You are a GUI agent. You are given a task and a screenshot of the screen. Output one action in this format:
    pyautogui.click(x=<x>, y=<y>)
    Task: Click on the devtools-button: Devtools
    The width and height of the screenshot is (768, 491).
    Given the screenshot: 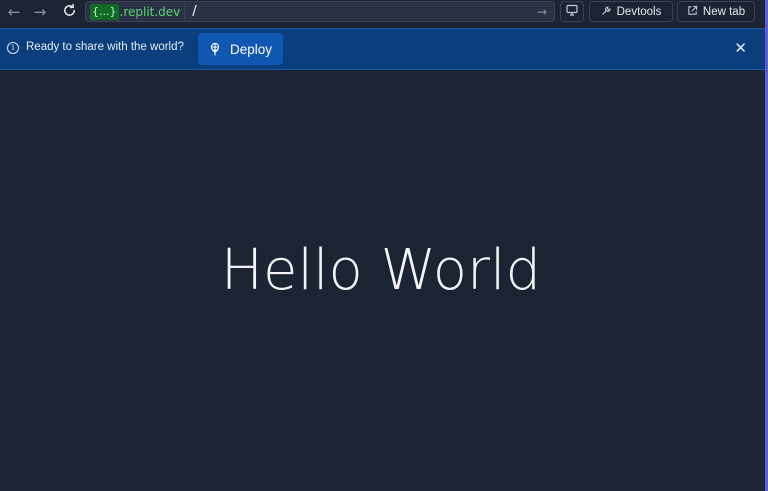 What is the action you would take?
    pyautogui.click(x=631, y=11)
    